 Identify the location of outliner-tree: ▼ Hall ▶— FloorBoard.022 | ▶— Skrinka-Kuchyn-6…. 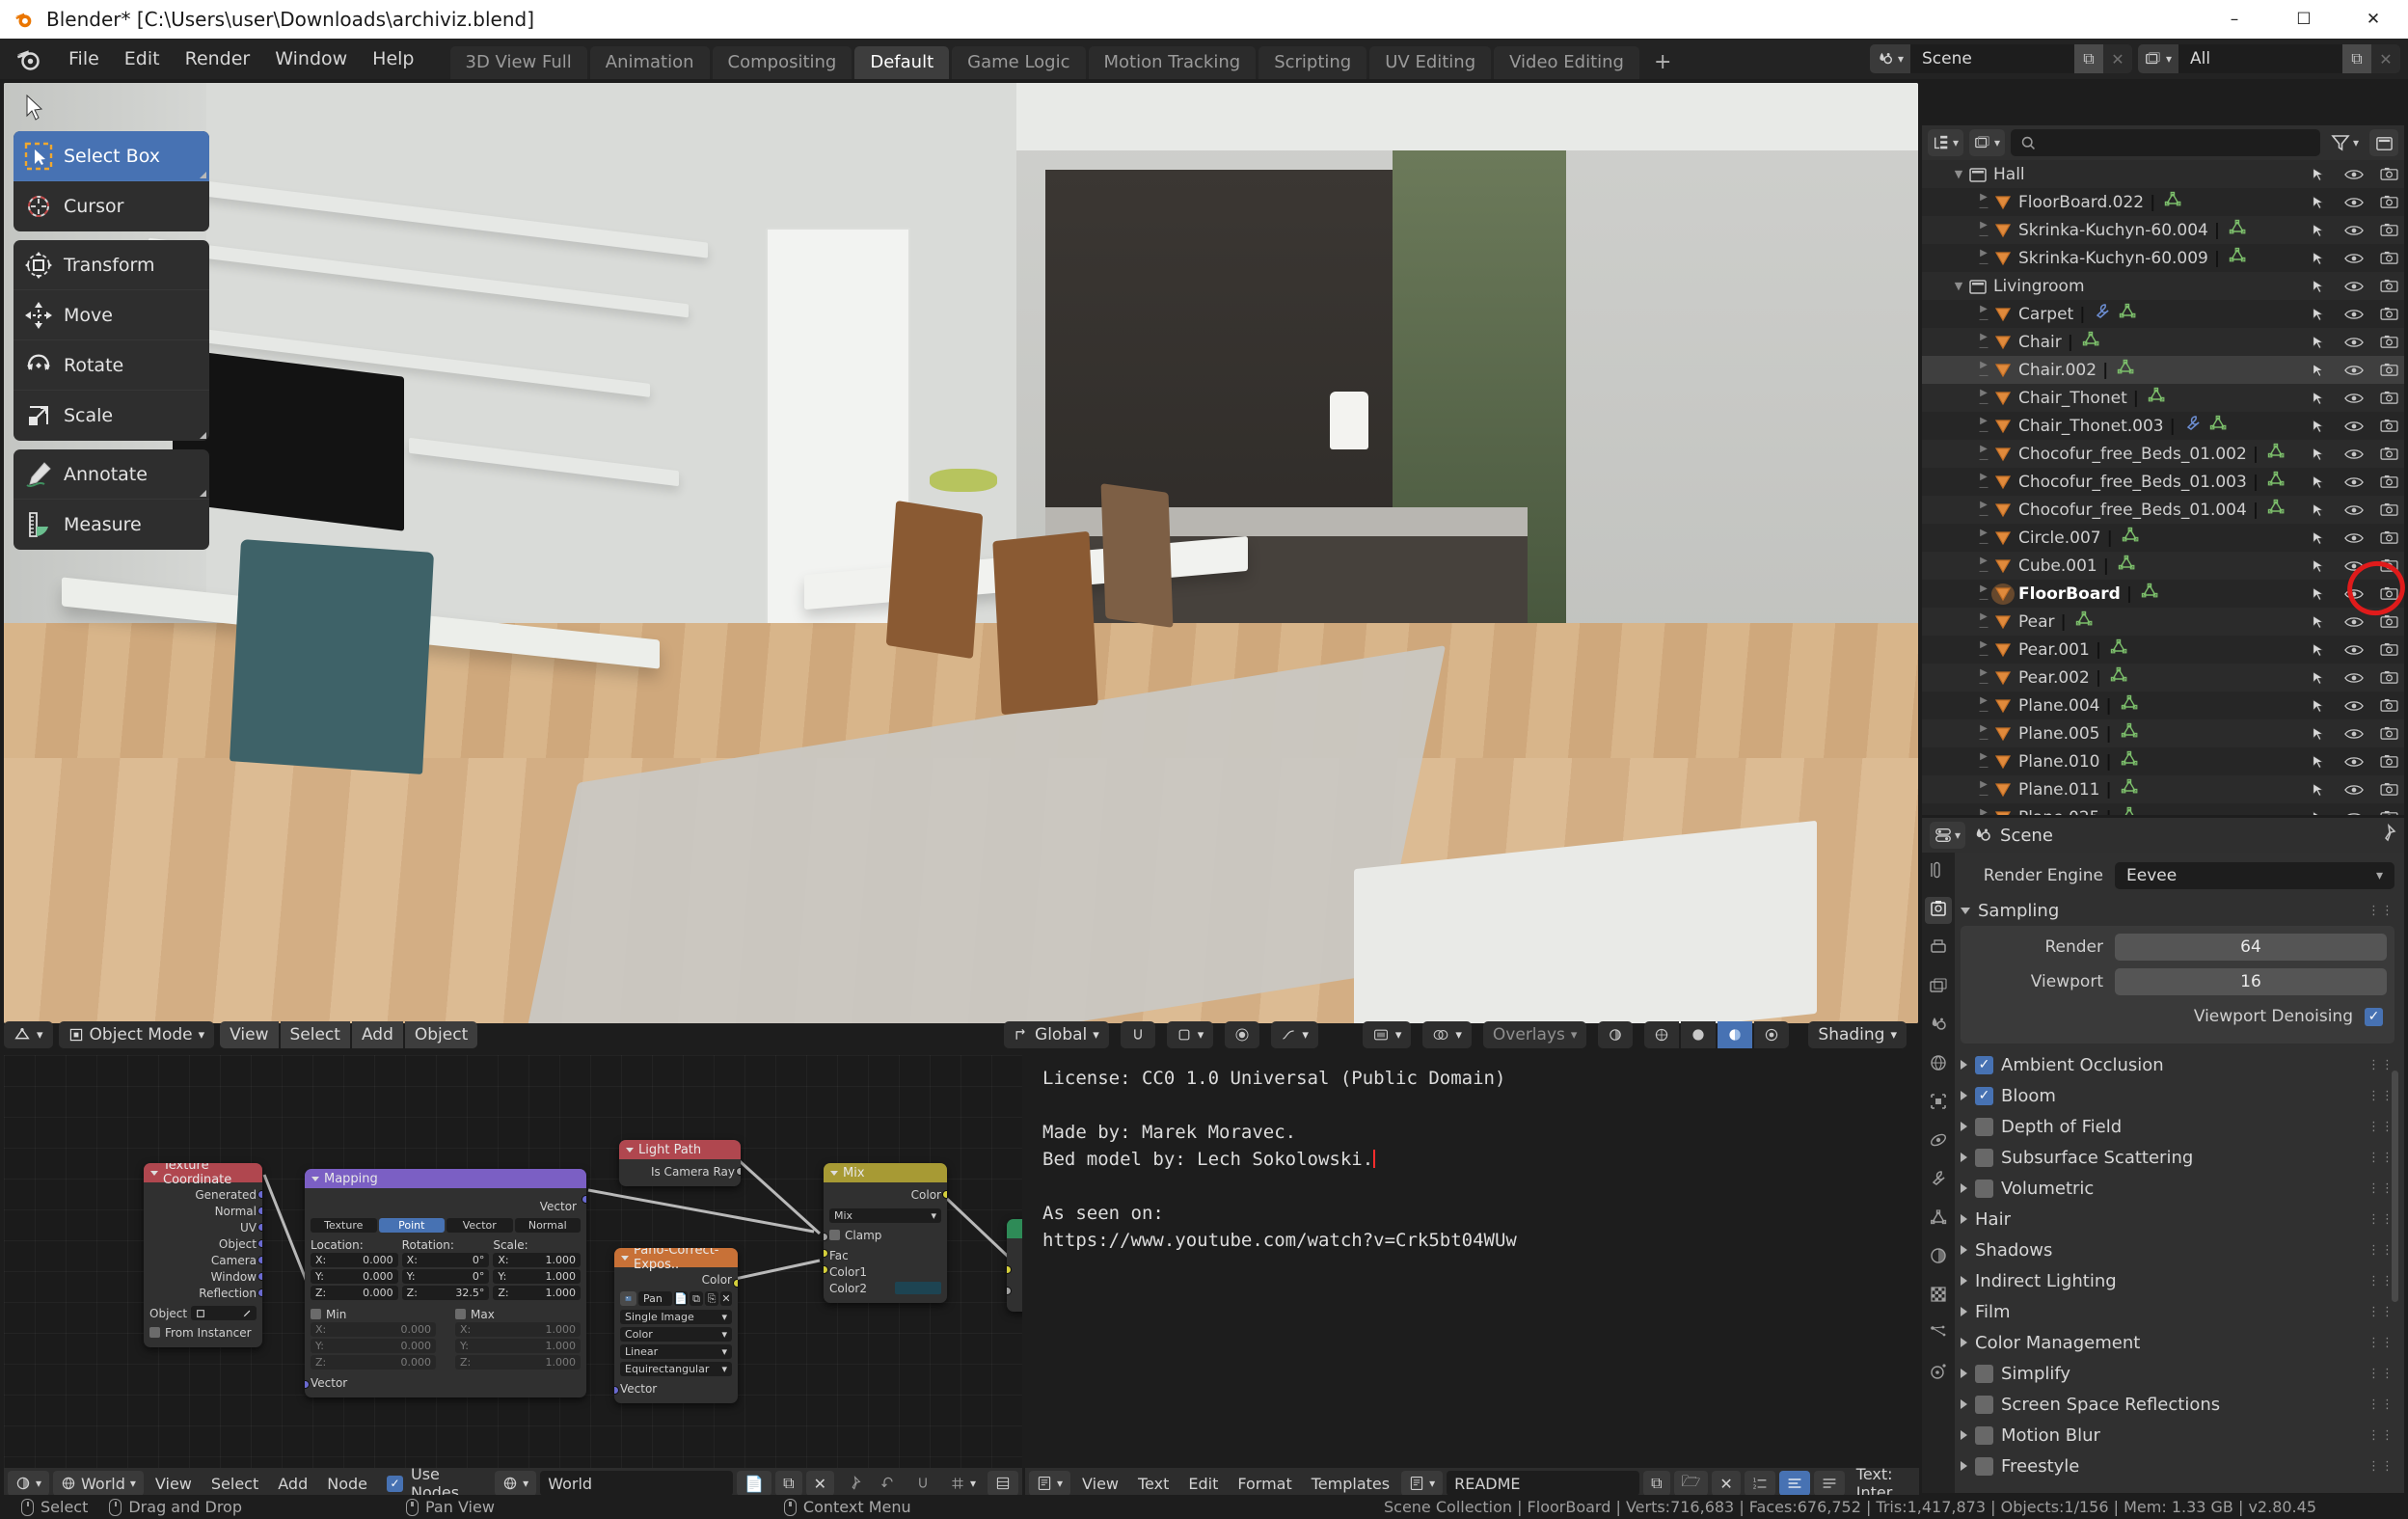
(2163, 488).